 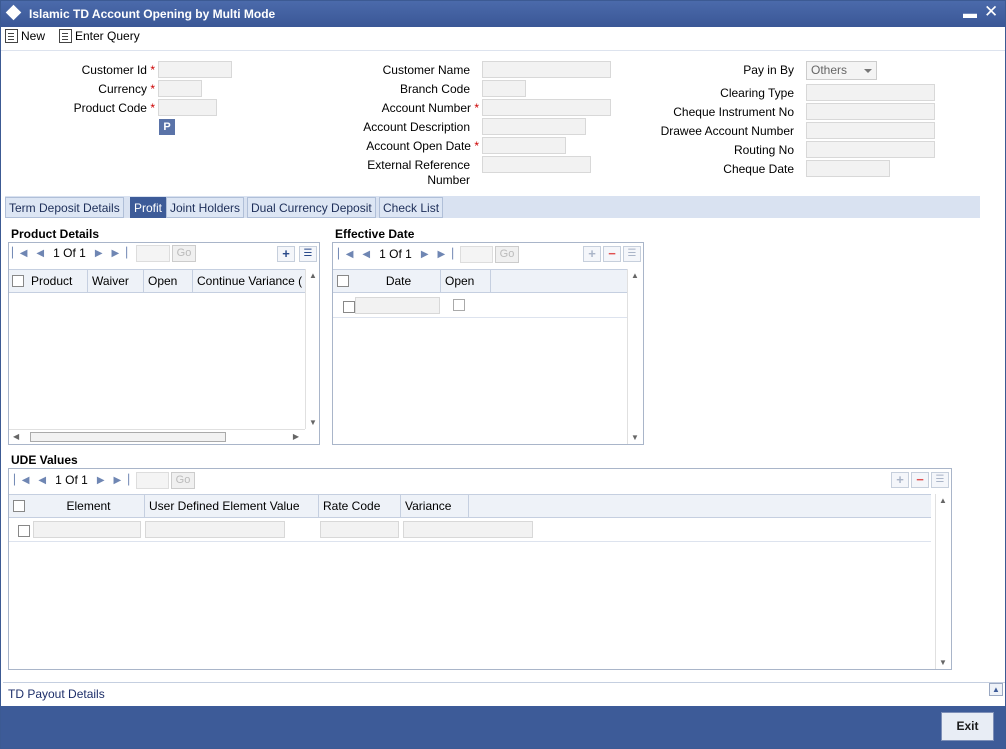 What do you see at coordinates (167, 127) in the screenshot?
I see `product-lov-button: P` at bounding box center [167, 127].